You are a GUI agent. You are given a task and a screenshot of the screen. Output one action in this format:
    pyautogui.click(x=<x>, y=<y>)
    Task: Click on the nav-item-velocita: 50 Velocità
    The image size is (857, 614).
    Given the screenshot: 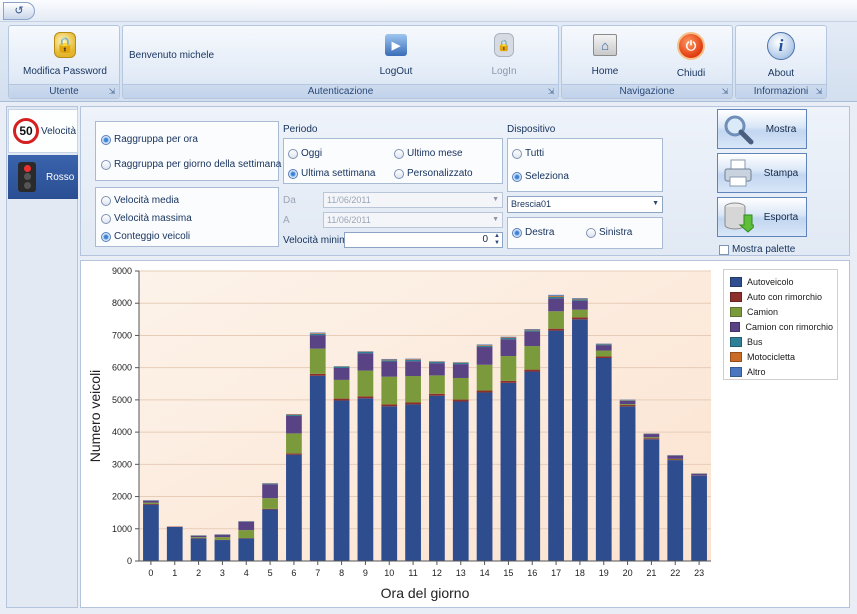 What is the action you would take?
    pyautogui.click(x=43, y=131)
    